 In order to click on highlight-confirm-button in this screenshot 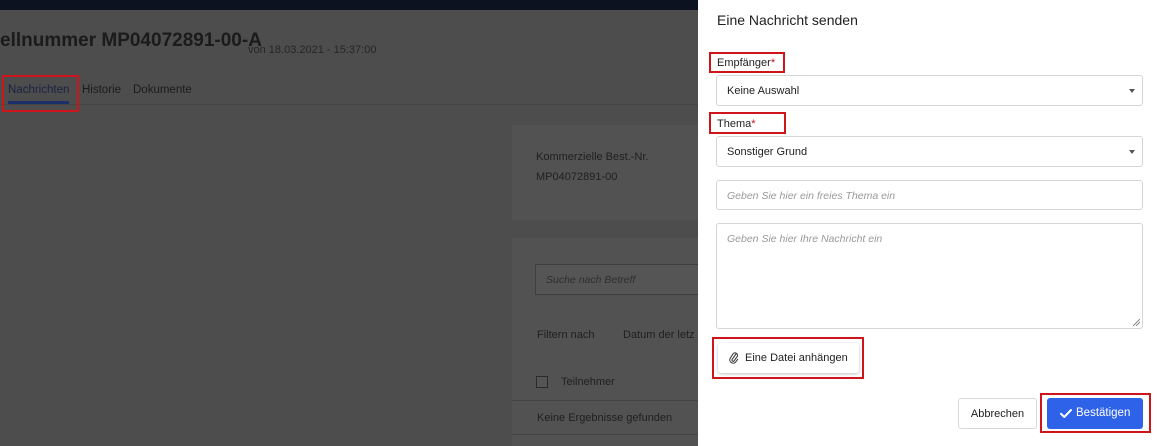, I will do `click(1095, 413)`.